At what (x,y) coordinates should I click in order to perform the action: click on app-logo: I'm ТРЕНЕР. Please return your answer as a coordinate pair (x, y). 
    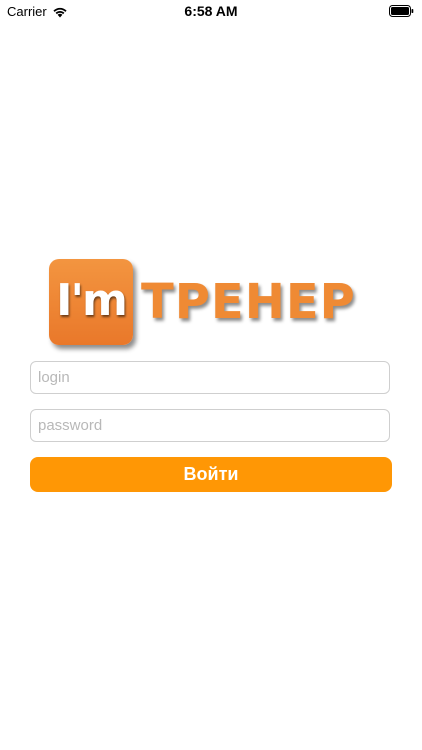
    Looking at the image, I should click on (211, 302).